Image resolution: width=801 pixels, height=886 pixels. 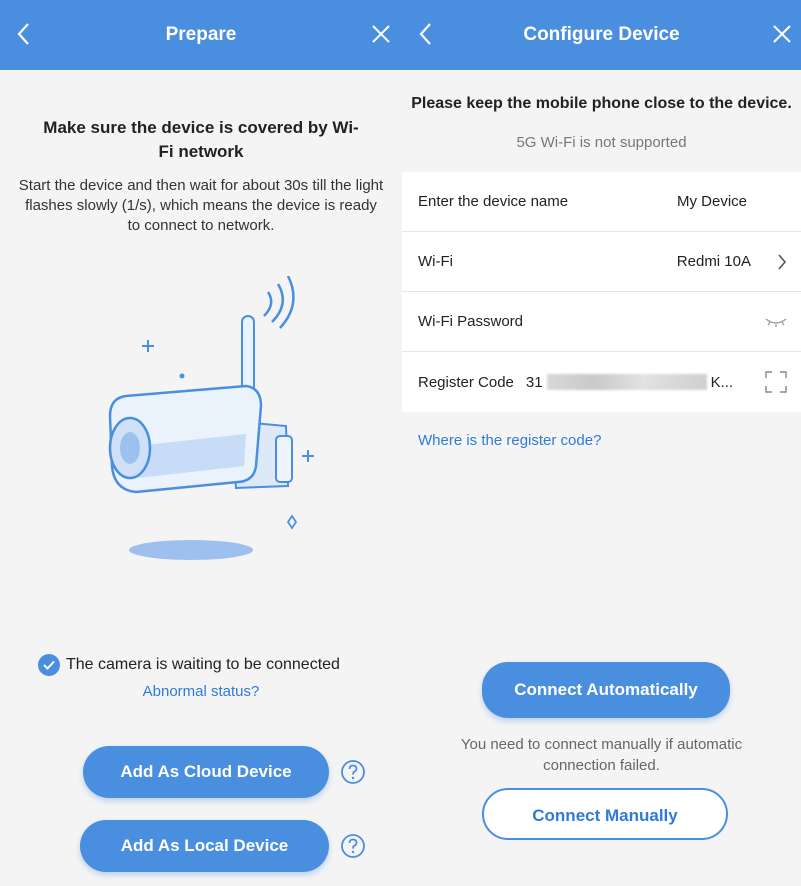 What do you see at coordinates (201, 691) in the screenshot?
I see `abnormal-status-link: Abnormal status?` at bounding box center [201, 691].